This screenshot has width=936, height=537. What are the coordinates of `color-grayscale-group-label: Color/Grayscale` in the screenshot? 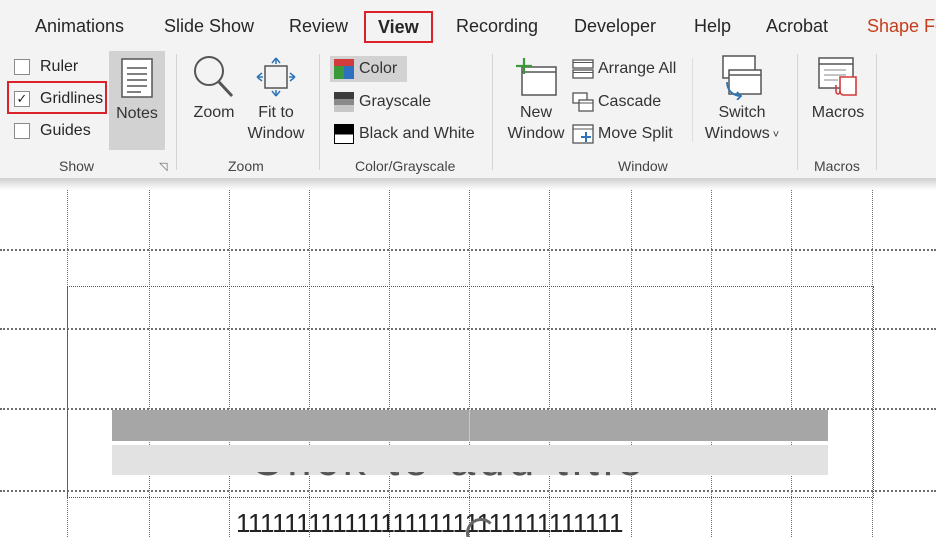 It's located at (405, 166).